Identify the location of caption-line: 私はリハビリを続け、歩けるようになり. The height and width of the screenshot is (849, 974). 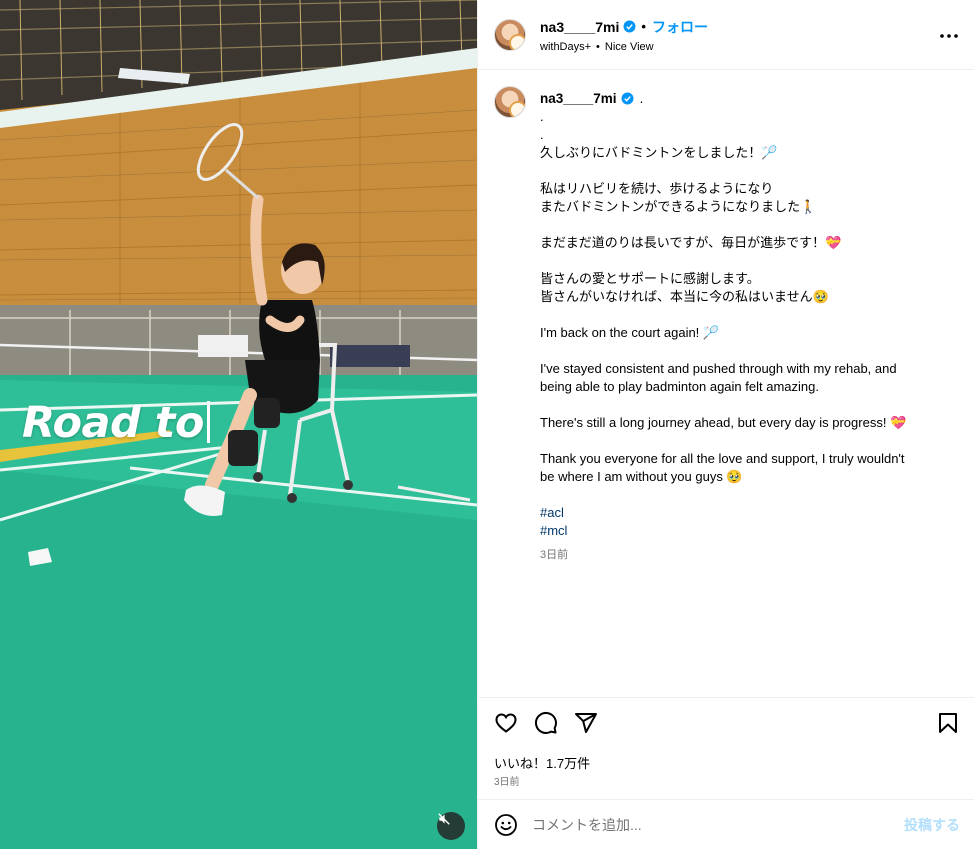
(657, 188).